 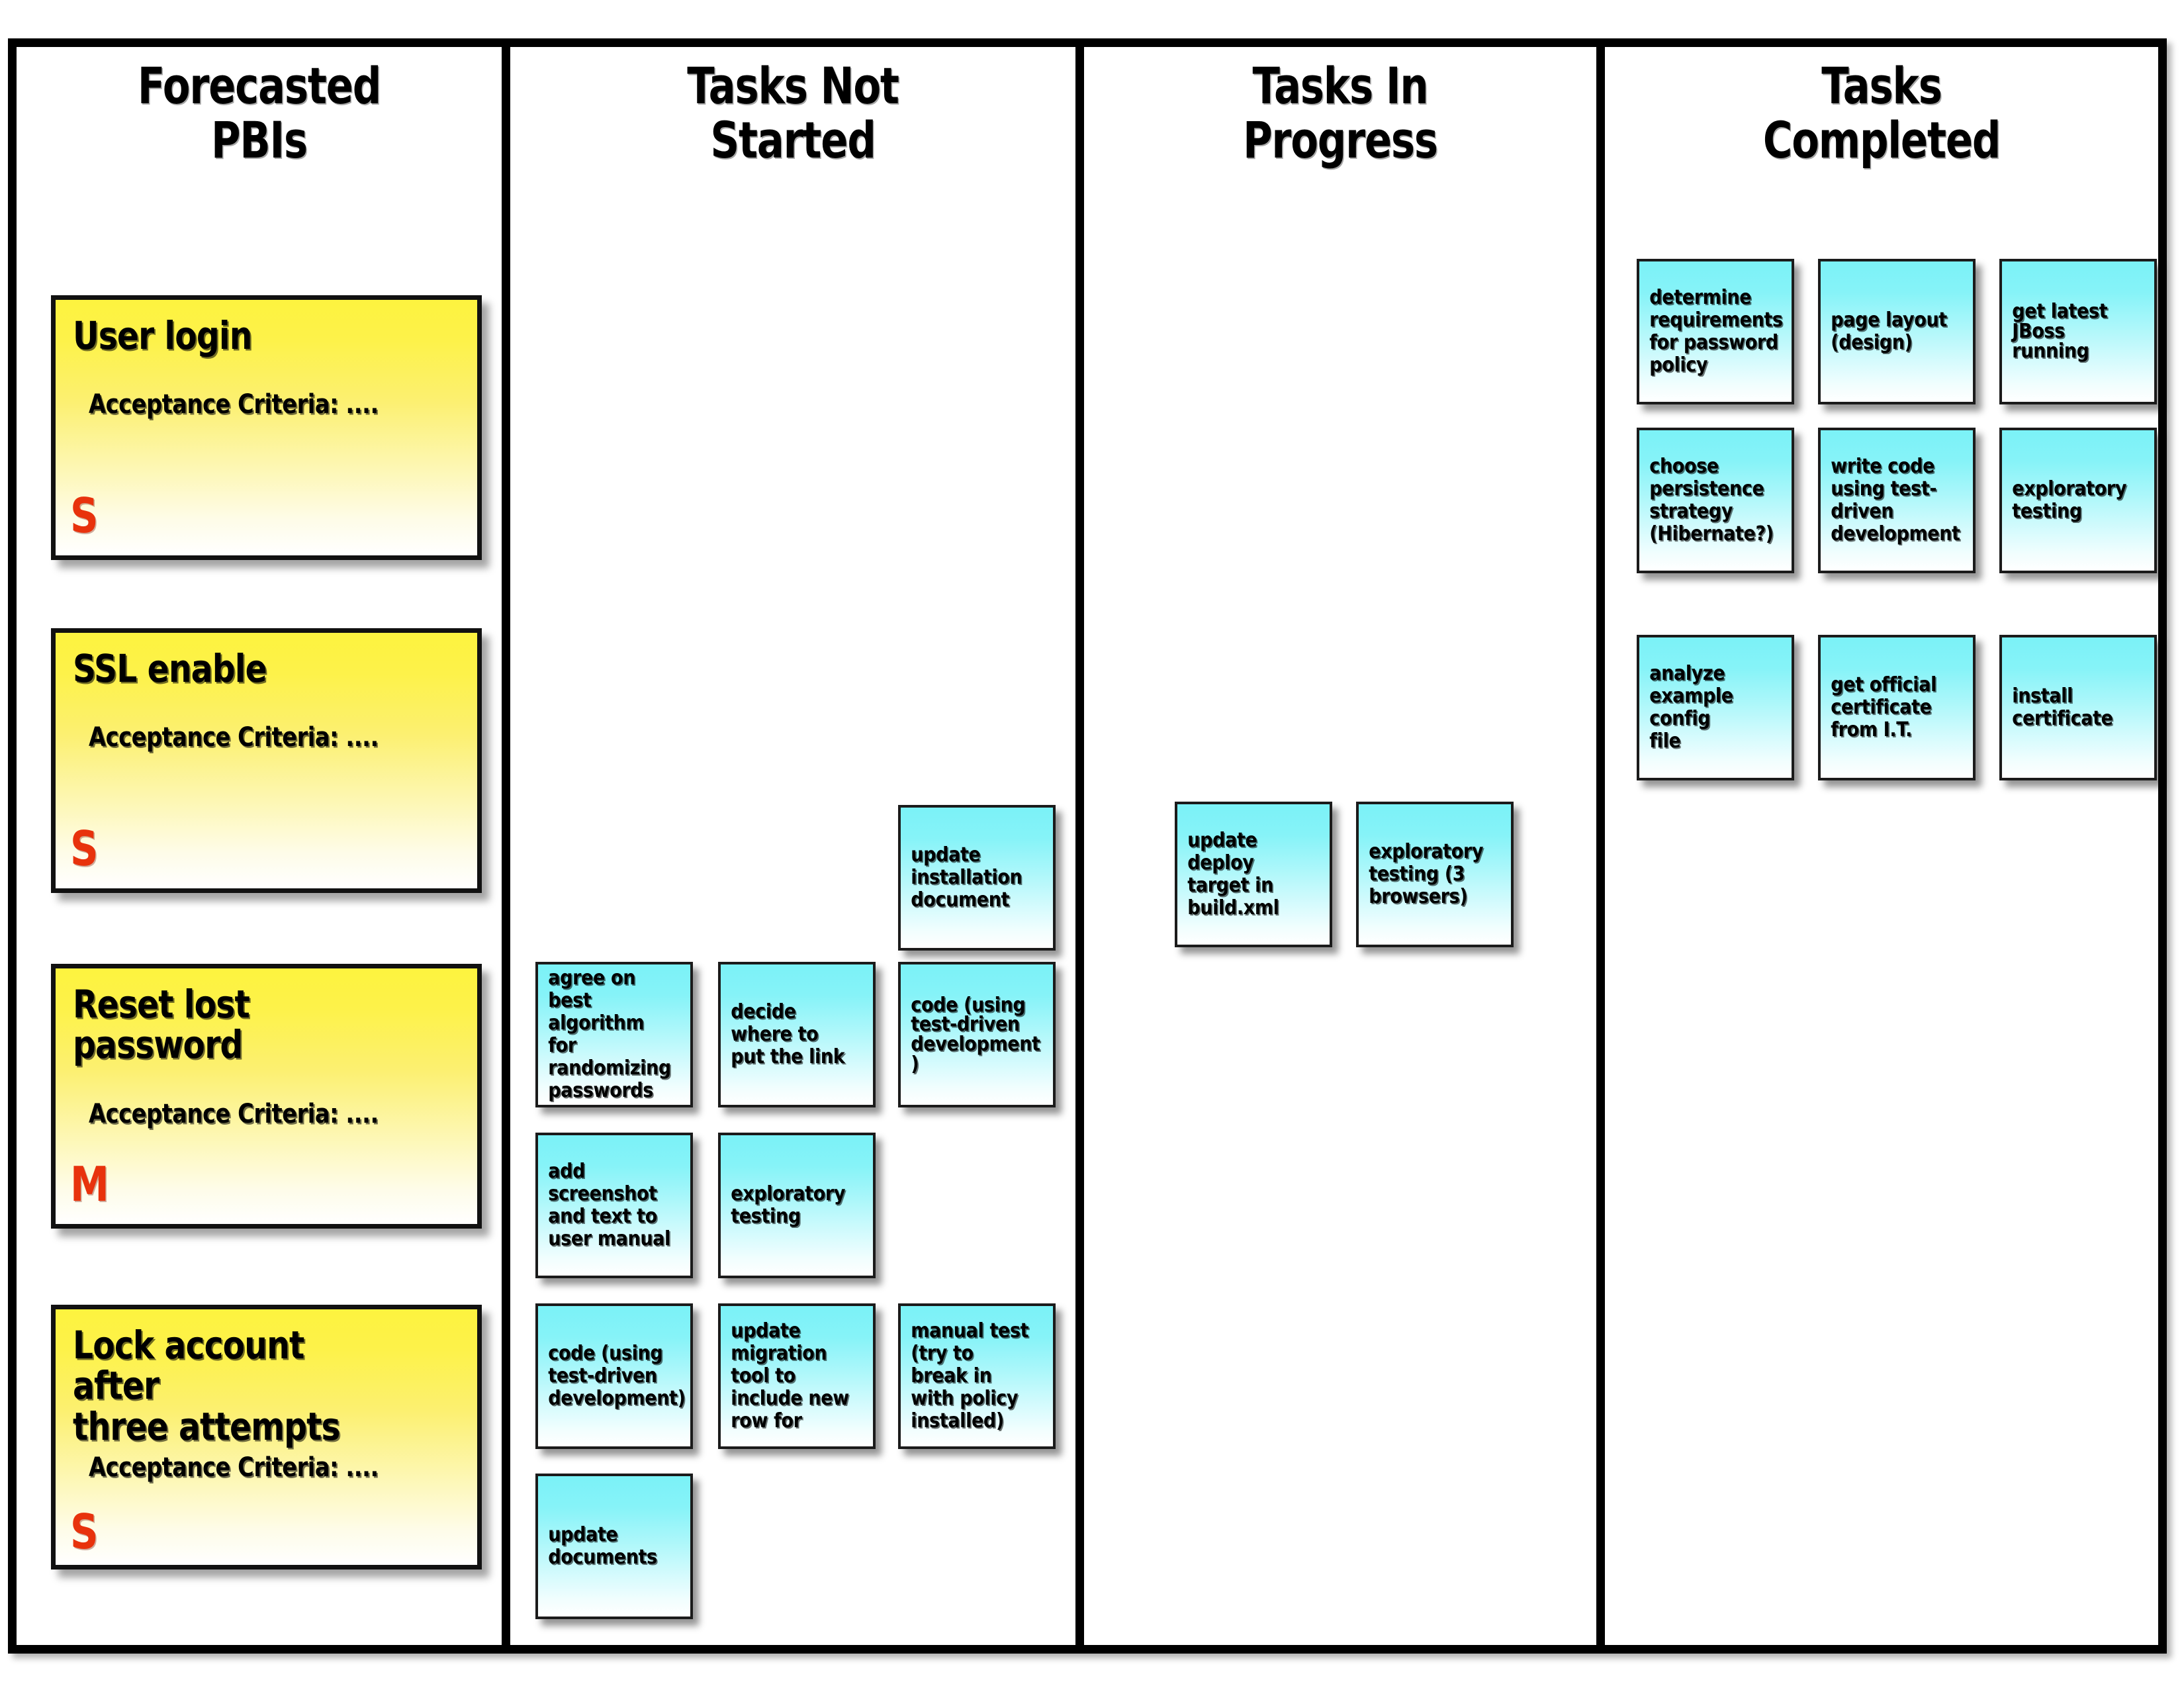 What do you see at coordinates (266, 427) in the screenshot?
I see `pbi-card: User login Acceptance Criteria: .... S` at bounding box center [266, 427].